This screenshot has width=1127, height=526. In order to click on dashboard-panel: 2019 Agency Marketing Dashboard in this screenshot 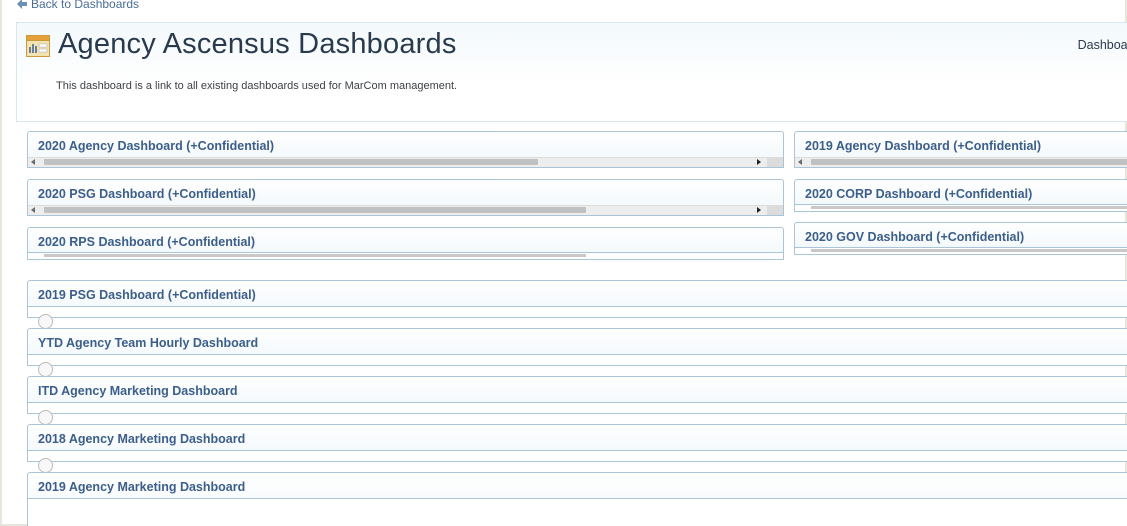, I will do `click(577, 499)`.